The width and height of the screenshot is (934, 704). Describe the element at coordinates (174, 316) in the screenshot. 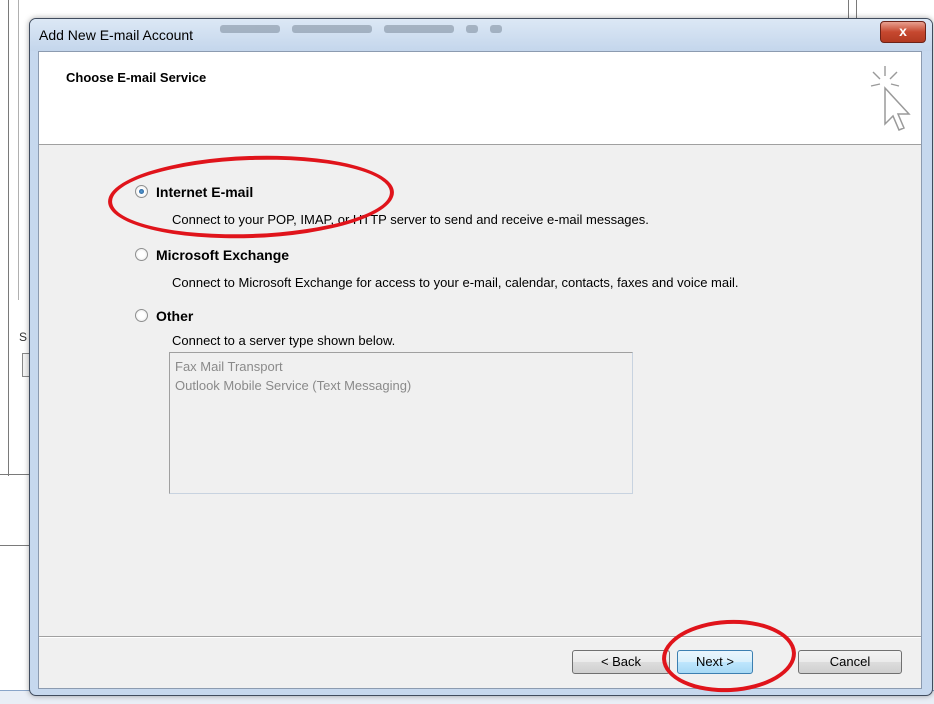

I see `other-label: Other` at that location.